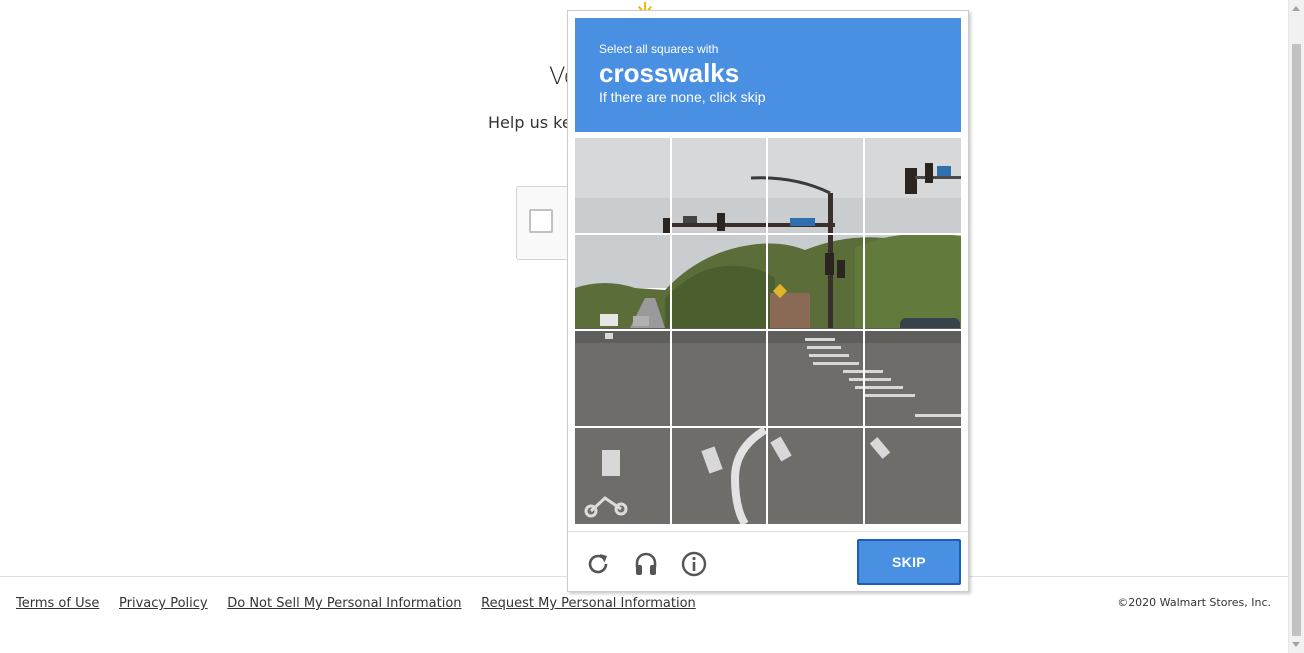 Image resolution: width=1304 pixels, height=653 pixels. What do you see at coordinates (659, 49) in the screenshot?
I see `instruction-text: Select all squares with` at bounding box center [659, 49].